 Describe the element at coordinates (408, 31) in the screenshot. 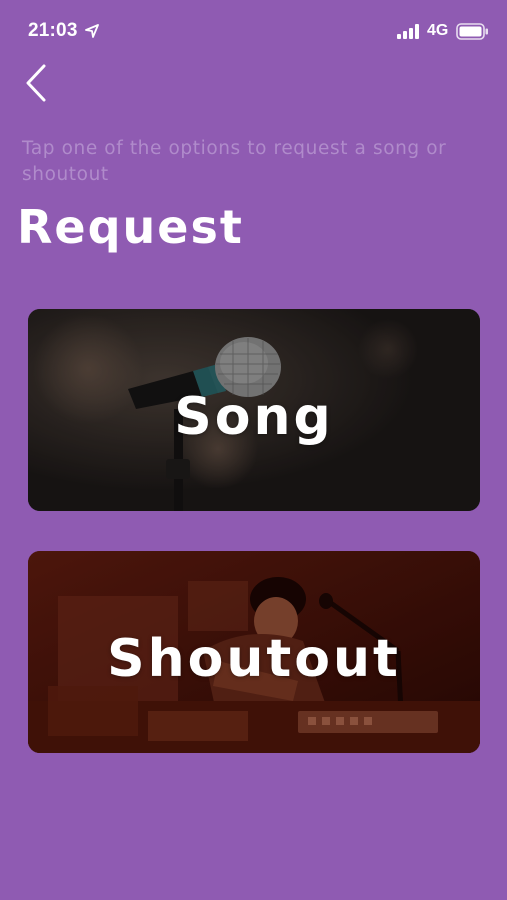

I see `signal-bars-icon` at that location.